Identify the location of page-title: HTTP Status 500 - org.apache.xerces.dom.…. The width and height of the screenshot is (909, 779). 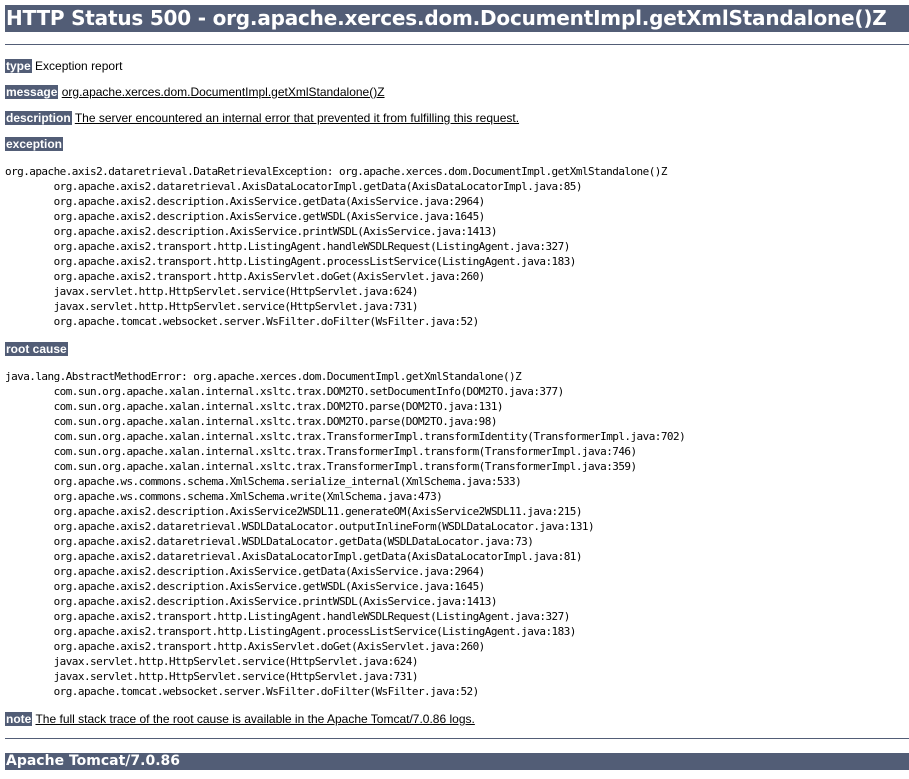
(457, 18).